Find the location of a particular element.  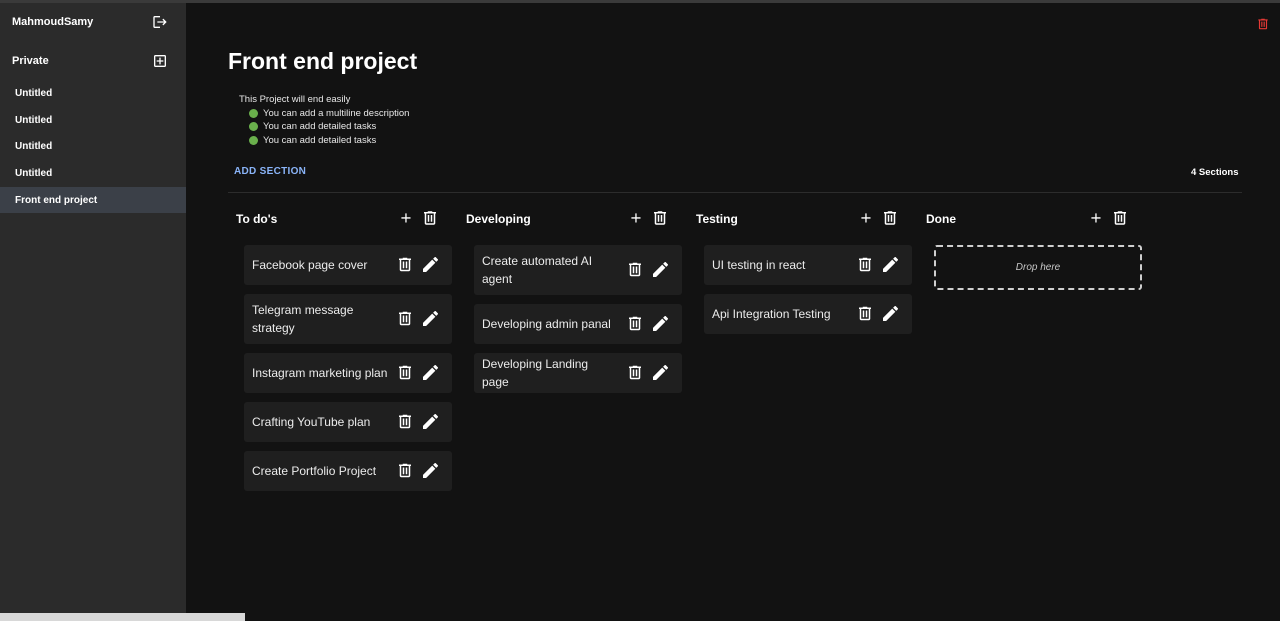

task-card: UI testing in react is located at coordinates (808, 265).